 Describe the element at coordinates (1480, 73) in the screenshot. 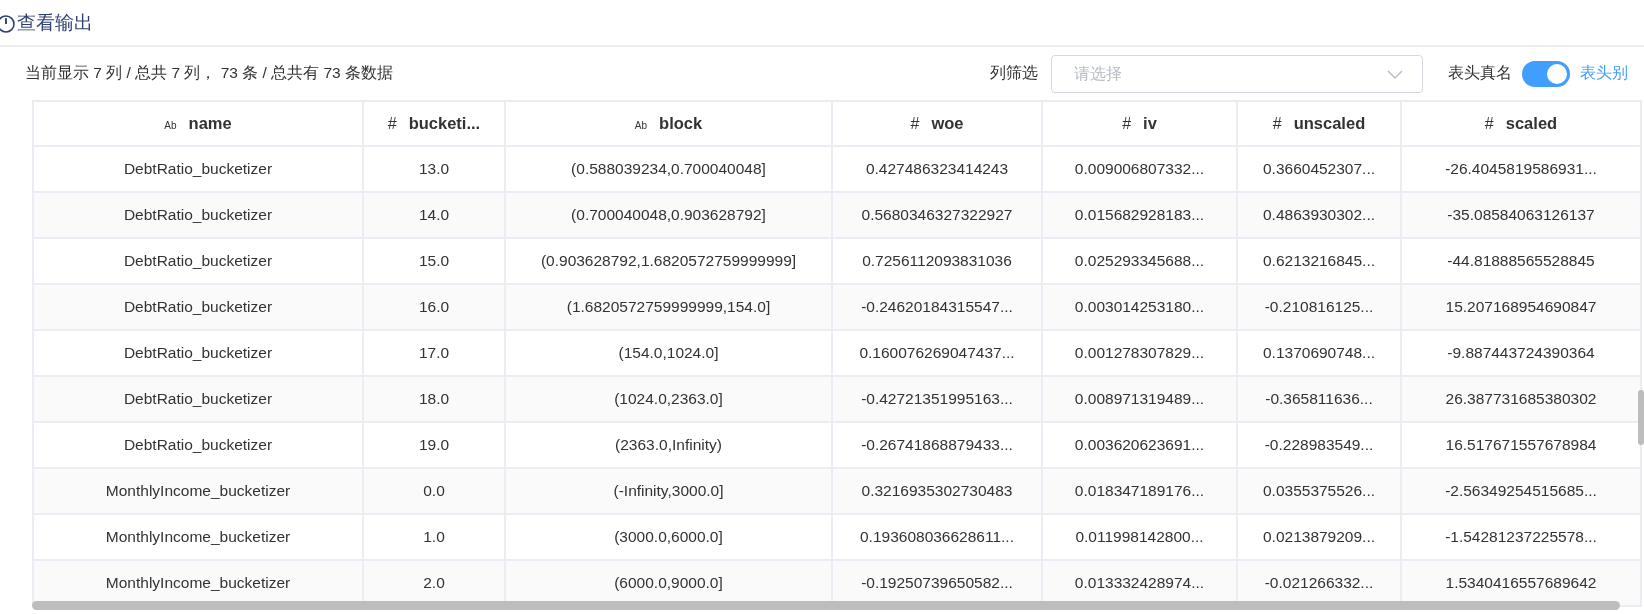

I see `toggle-label: 表头真名` at that location.